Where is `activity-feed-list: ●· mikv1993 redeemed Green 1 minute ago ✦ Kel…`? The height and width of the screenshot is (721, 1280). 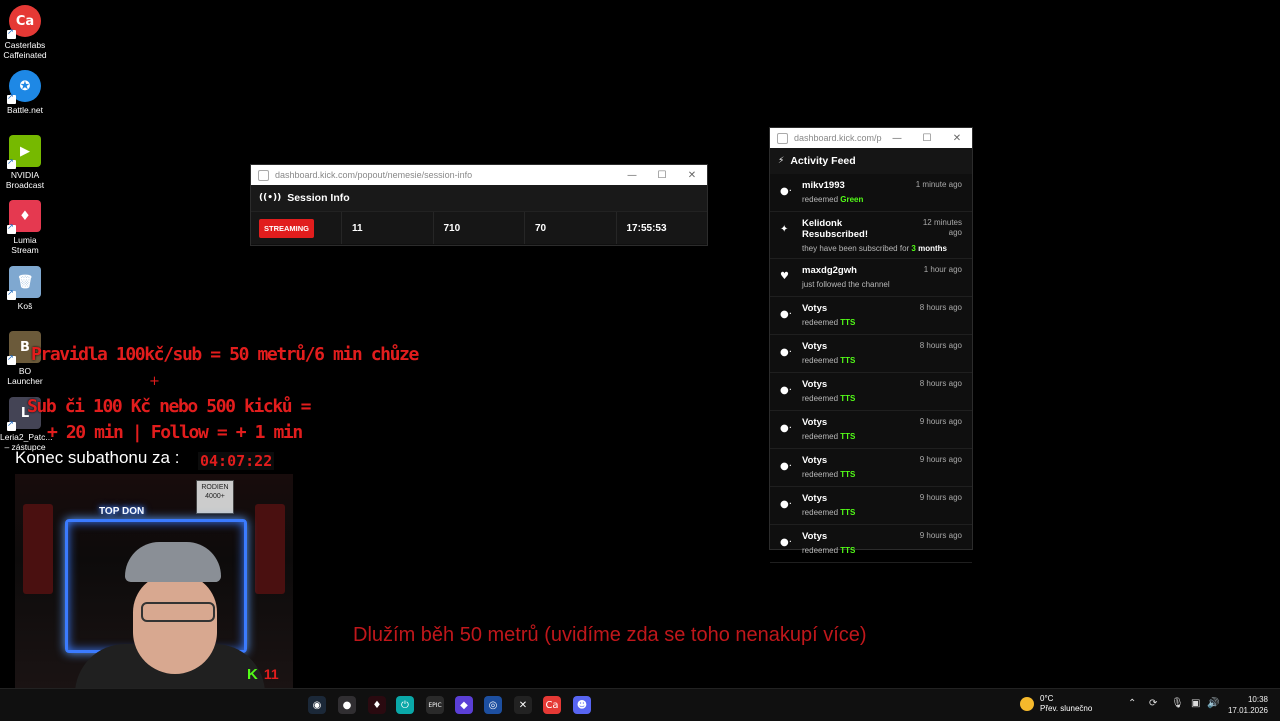
activity-feed-list: ●· mikv1993 redeemed Green 1 minute ago ✦ Kel… is located at coordinates (871, 368).